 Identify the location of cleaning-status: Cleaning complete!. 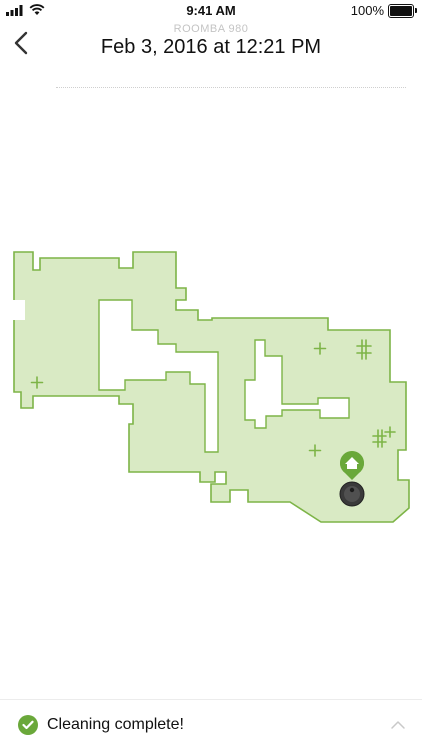
(101, 725).